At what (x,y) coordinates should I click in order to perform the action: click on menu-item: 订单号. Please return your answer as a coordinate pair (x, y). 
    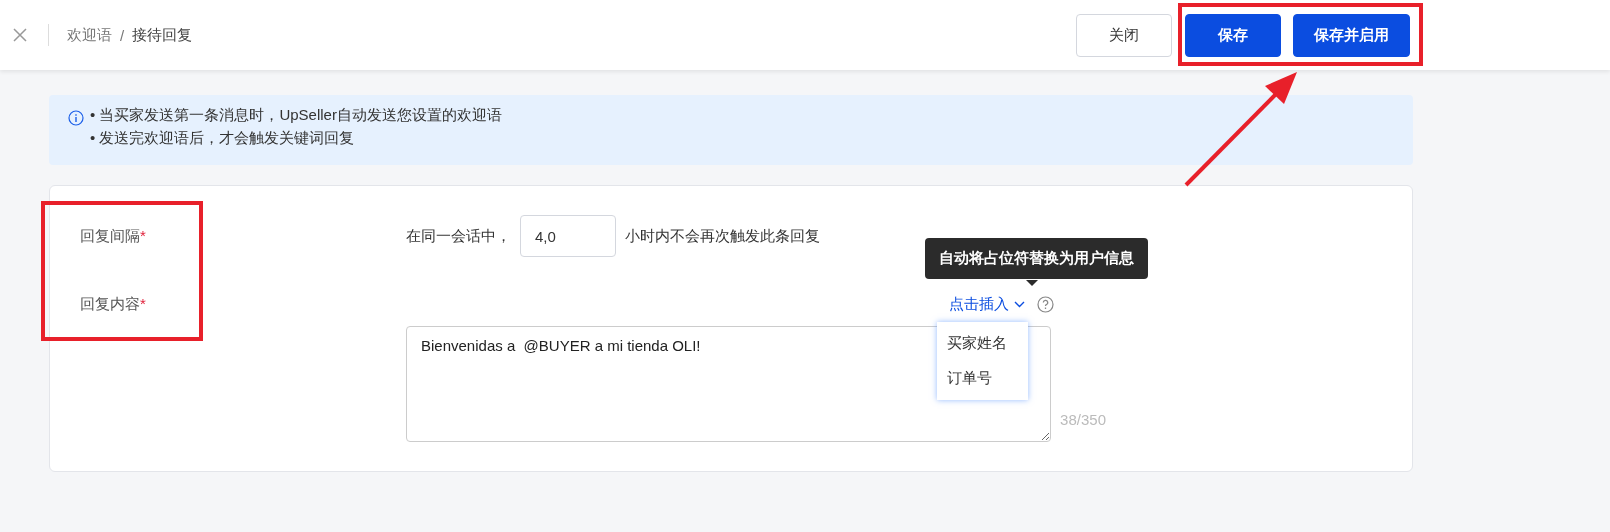
    Looking at the image, I should click on (982, 378).